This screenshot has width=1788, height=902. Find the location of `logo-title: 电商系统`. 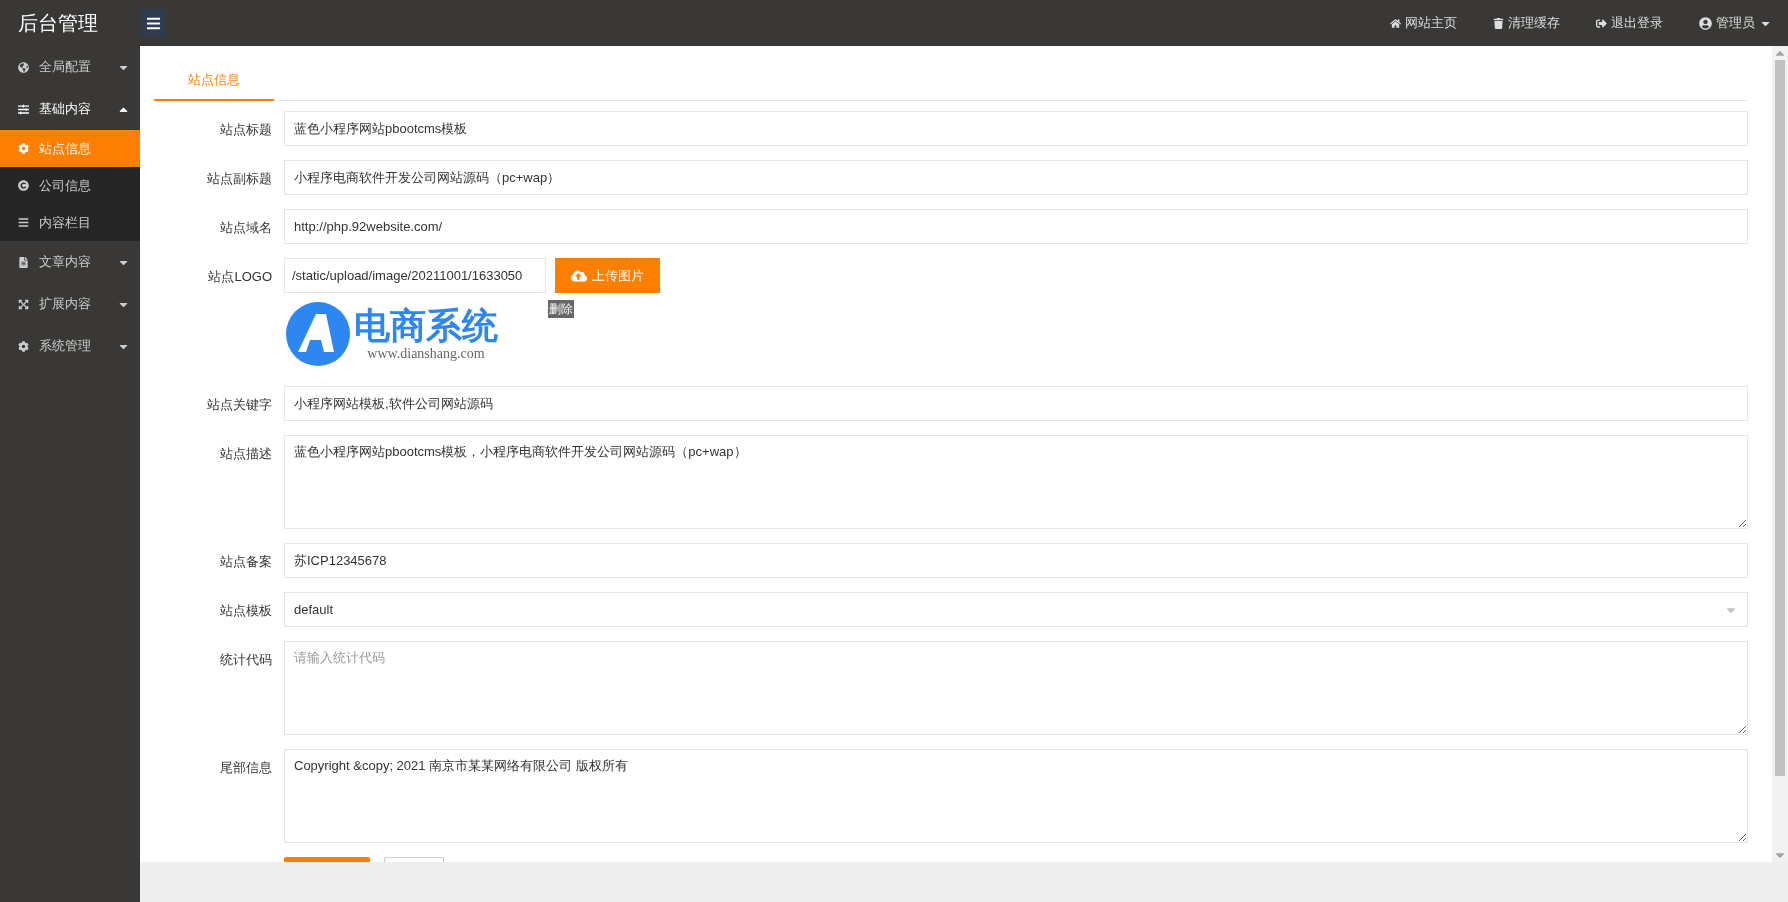

logo-title: 电商系统 is located at coordinates (426, 326).